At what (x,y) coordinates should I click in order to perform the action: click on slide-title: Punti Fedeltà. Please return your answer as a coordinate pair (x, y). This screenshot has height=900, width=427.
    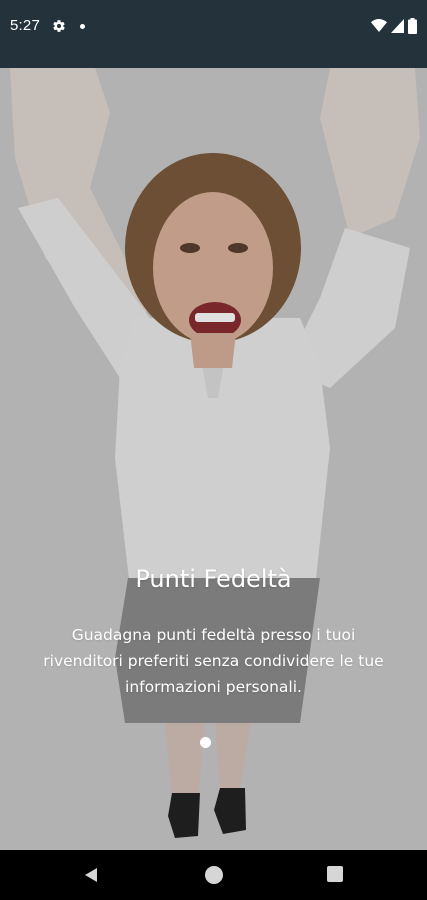
    Looking at the image, I should click on (213, 579).